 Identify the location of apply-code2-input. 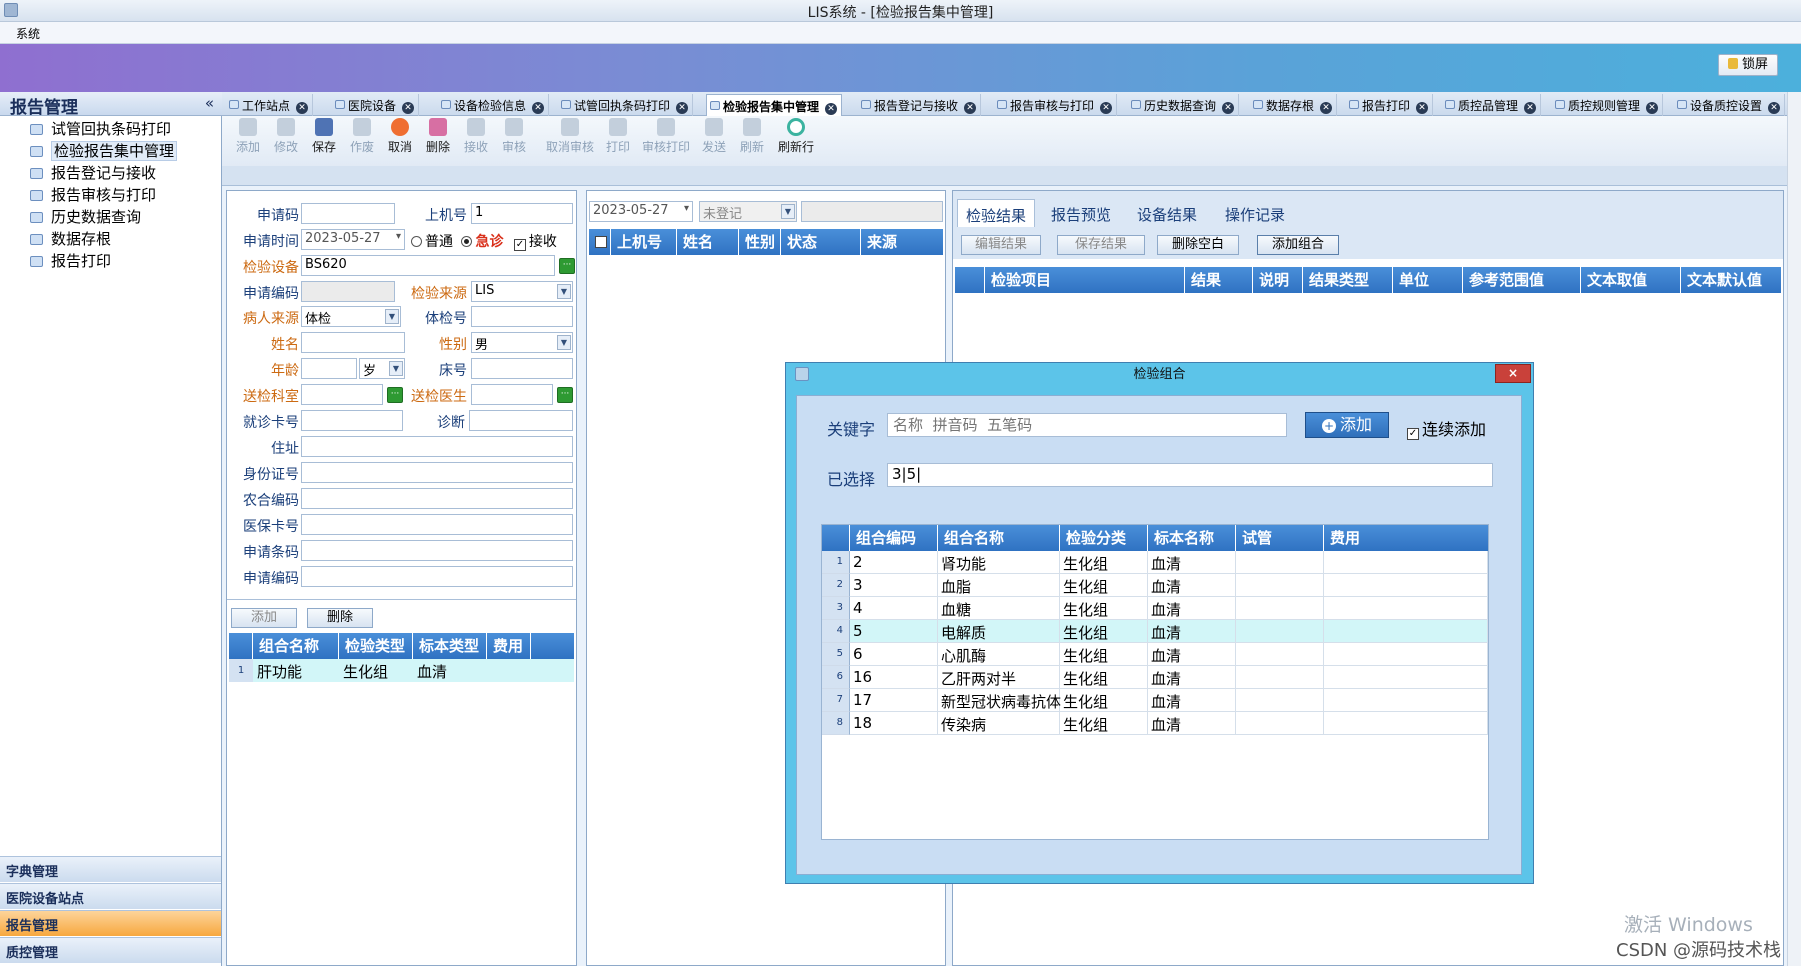
(437, 576).